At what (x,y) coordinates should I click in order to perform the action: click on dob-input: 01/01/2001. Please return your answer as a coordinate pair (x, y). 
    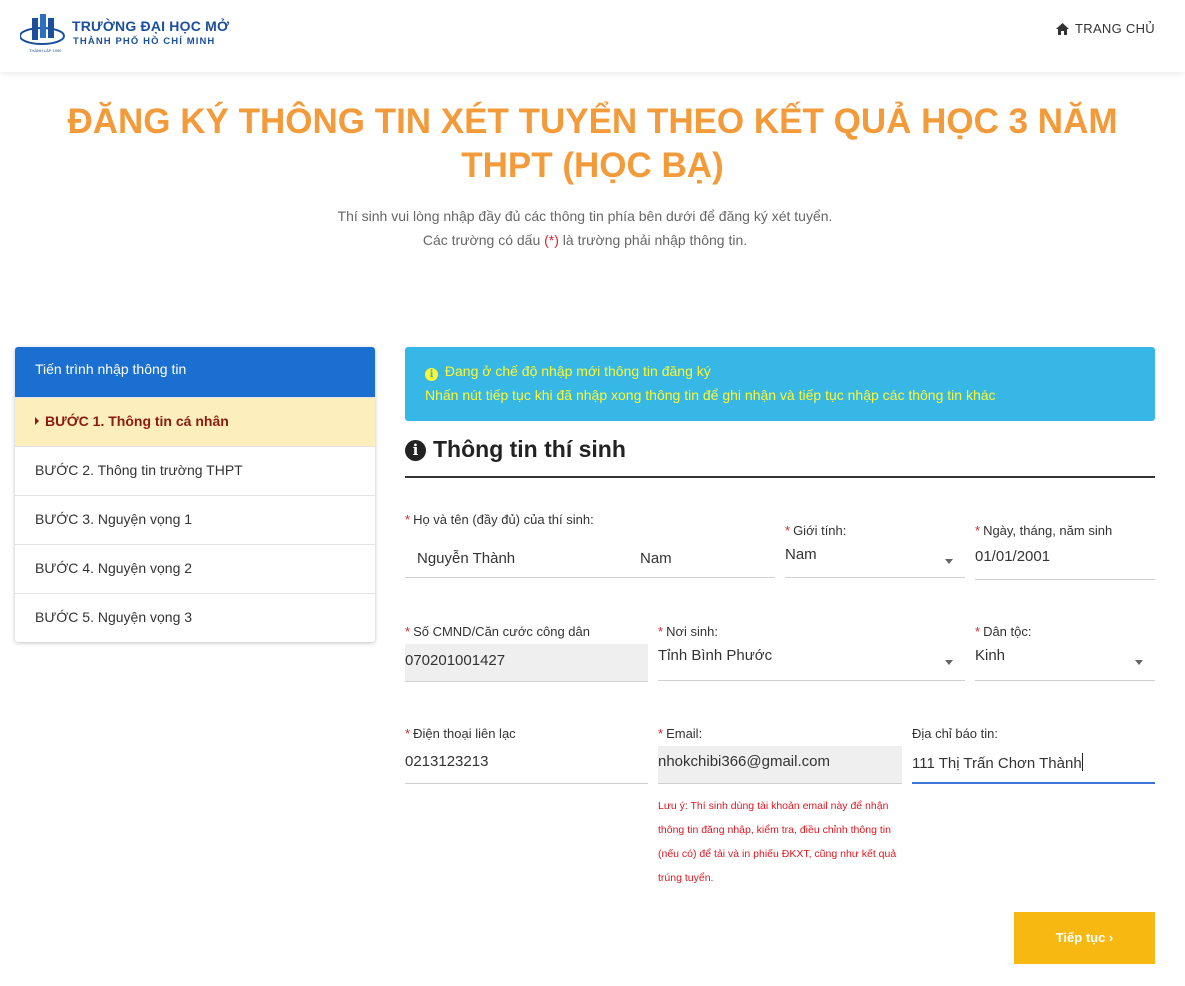
    Looking at the image, I should click on (1065, 561).